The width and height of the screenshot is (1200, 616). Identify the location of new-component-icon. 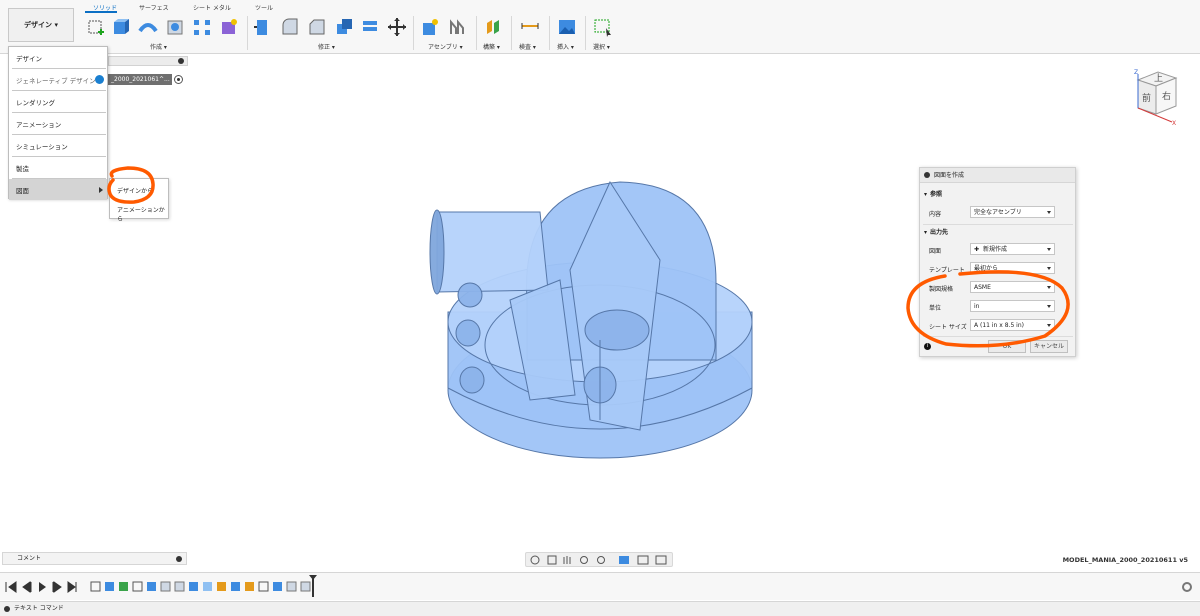
(430, 27).